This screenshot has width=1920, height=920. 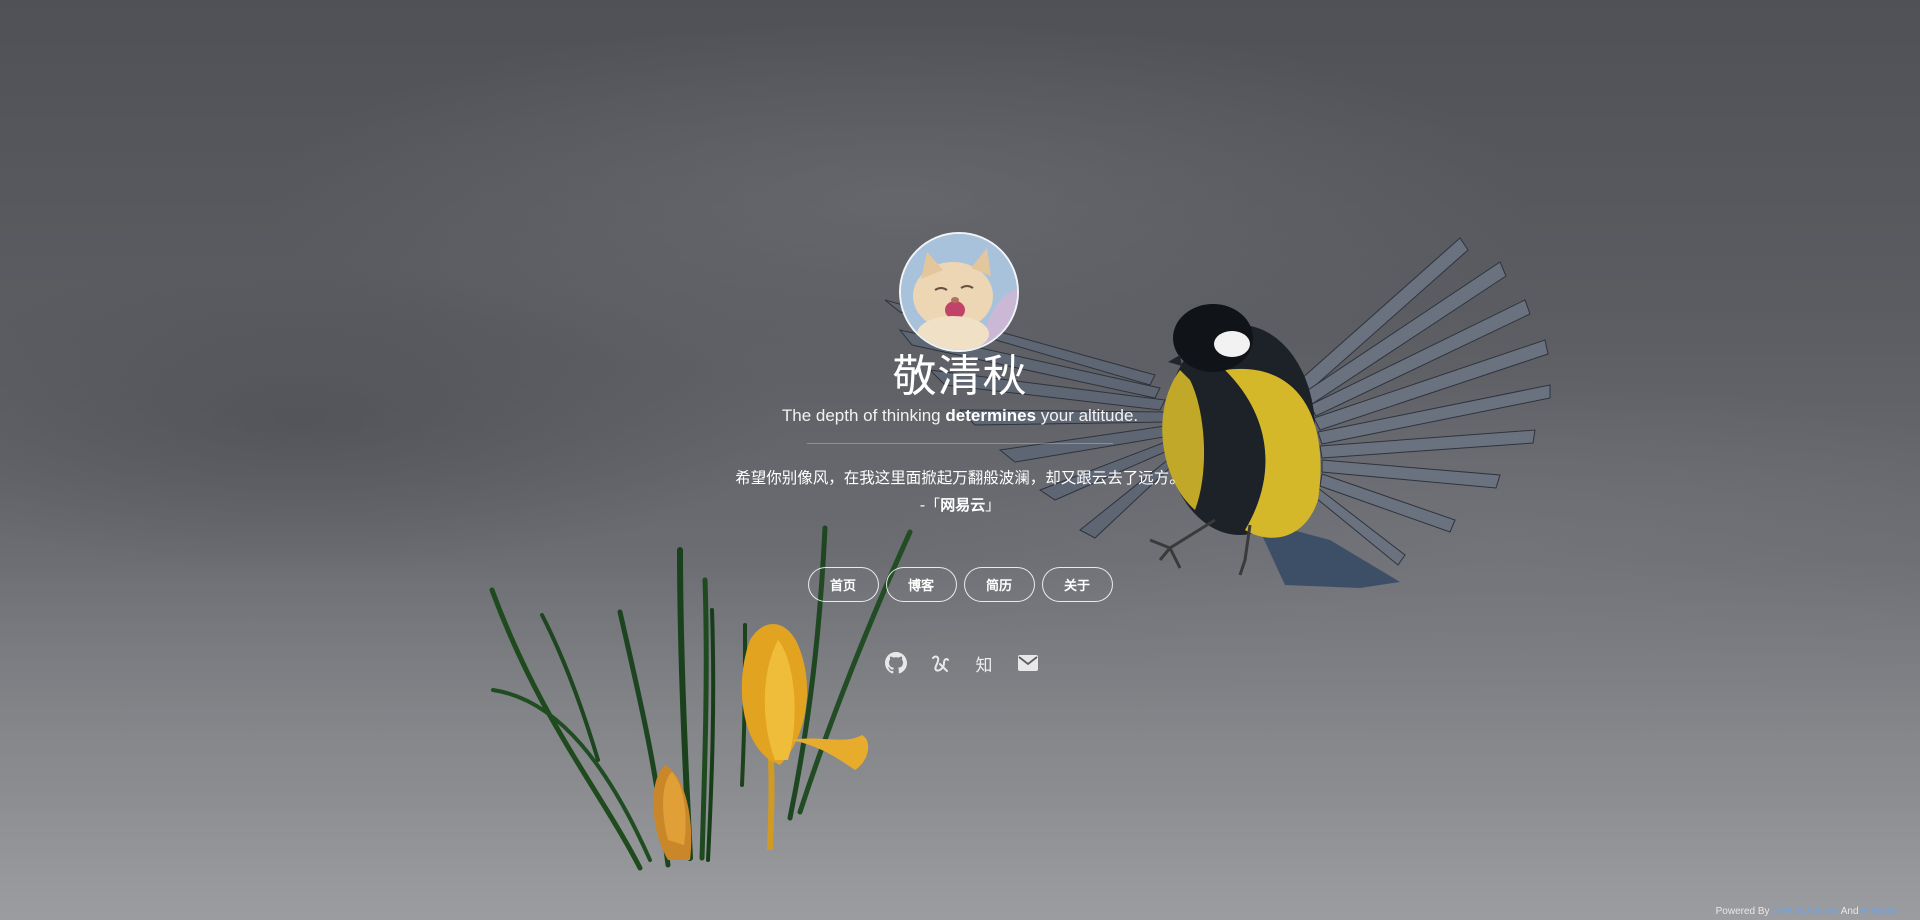 What do you see at coordinates (960, 478) in the screenshot?
I see `hitokoto-quote: 希望你别像风，在我这里面掀起万翻般波澜，却又跟云去了远方。` at bounding box center [960, 478].